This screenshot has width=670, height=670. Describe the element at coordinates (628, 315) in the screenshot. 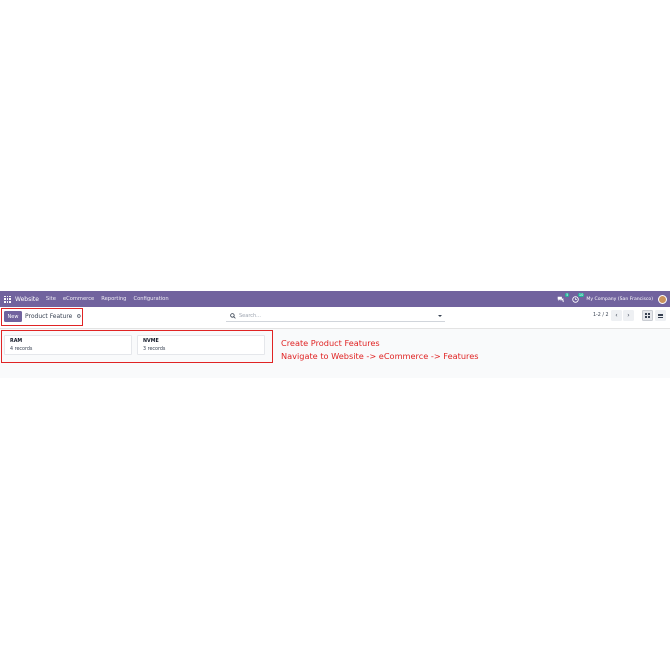

I see `chevron-right-icon: ›` at that location.